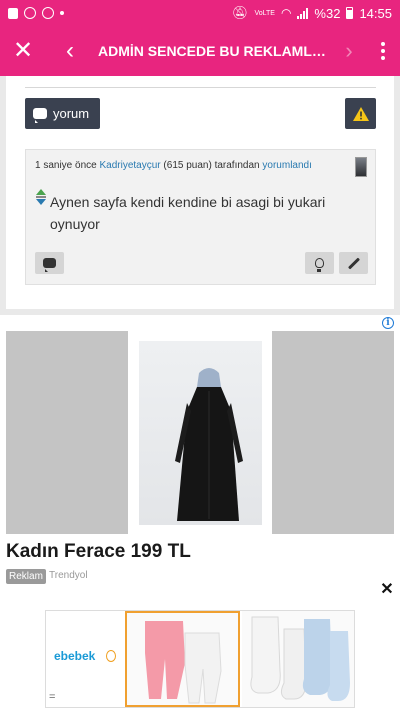 The width and height of the screenshot is (400, 711). I want to click on comment-action-link: yorumlandı, so click(286, 165).